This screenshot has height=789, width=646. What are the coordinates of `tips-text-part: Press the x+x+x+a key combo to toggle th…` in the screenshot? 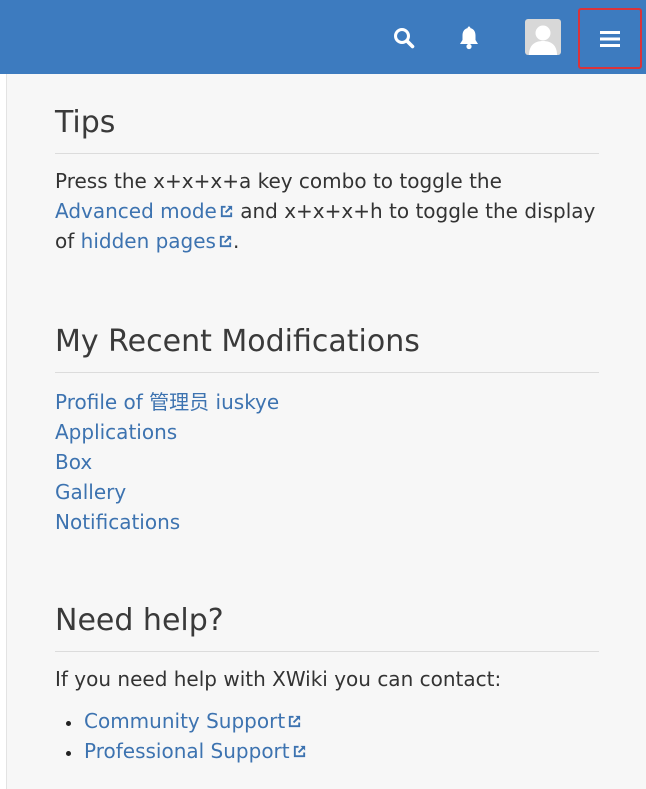 It's located at (278, 181).